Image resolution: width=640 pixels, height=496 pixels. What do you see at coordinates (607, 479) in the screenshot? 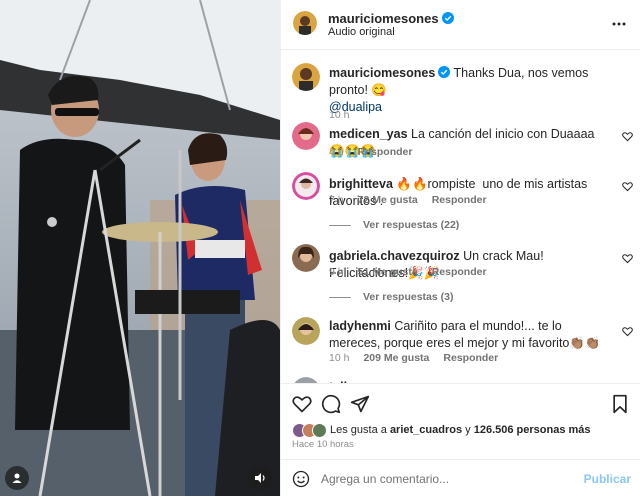
I see `post-button: Publicar` at bounding box center [607, 479].